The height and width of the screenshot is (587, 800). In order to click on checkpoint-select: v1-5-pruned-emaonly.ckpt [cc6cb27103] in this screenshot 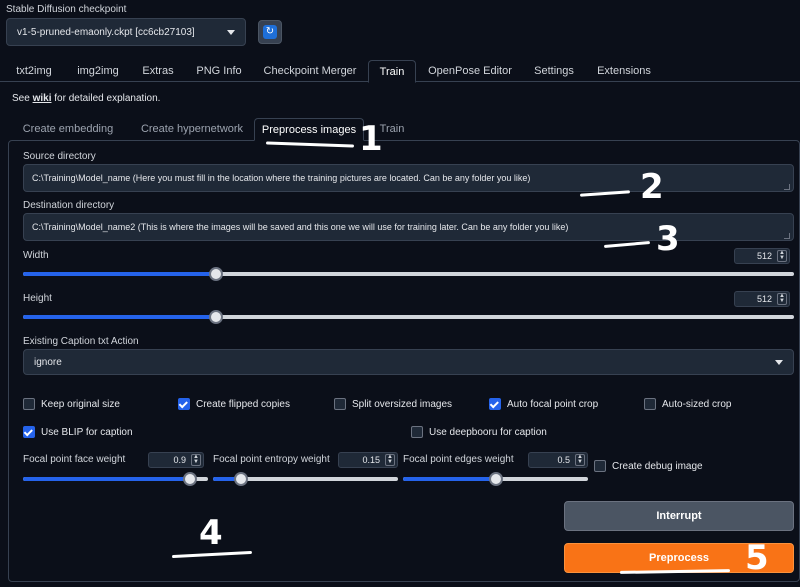, I will do `click(126, 32)`.